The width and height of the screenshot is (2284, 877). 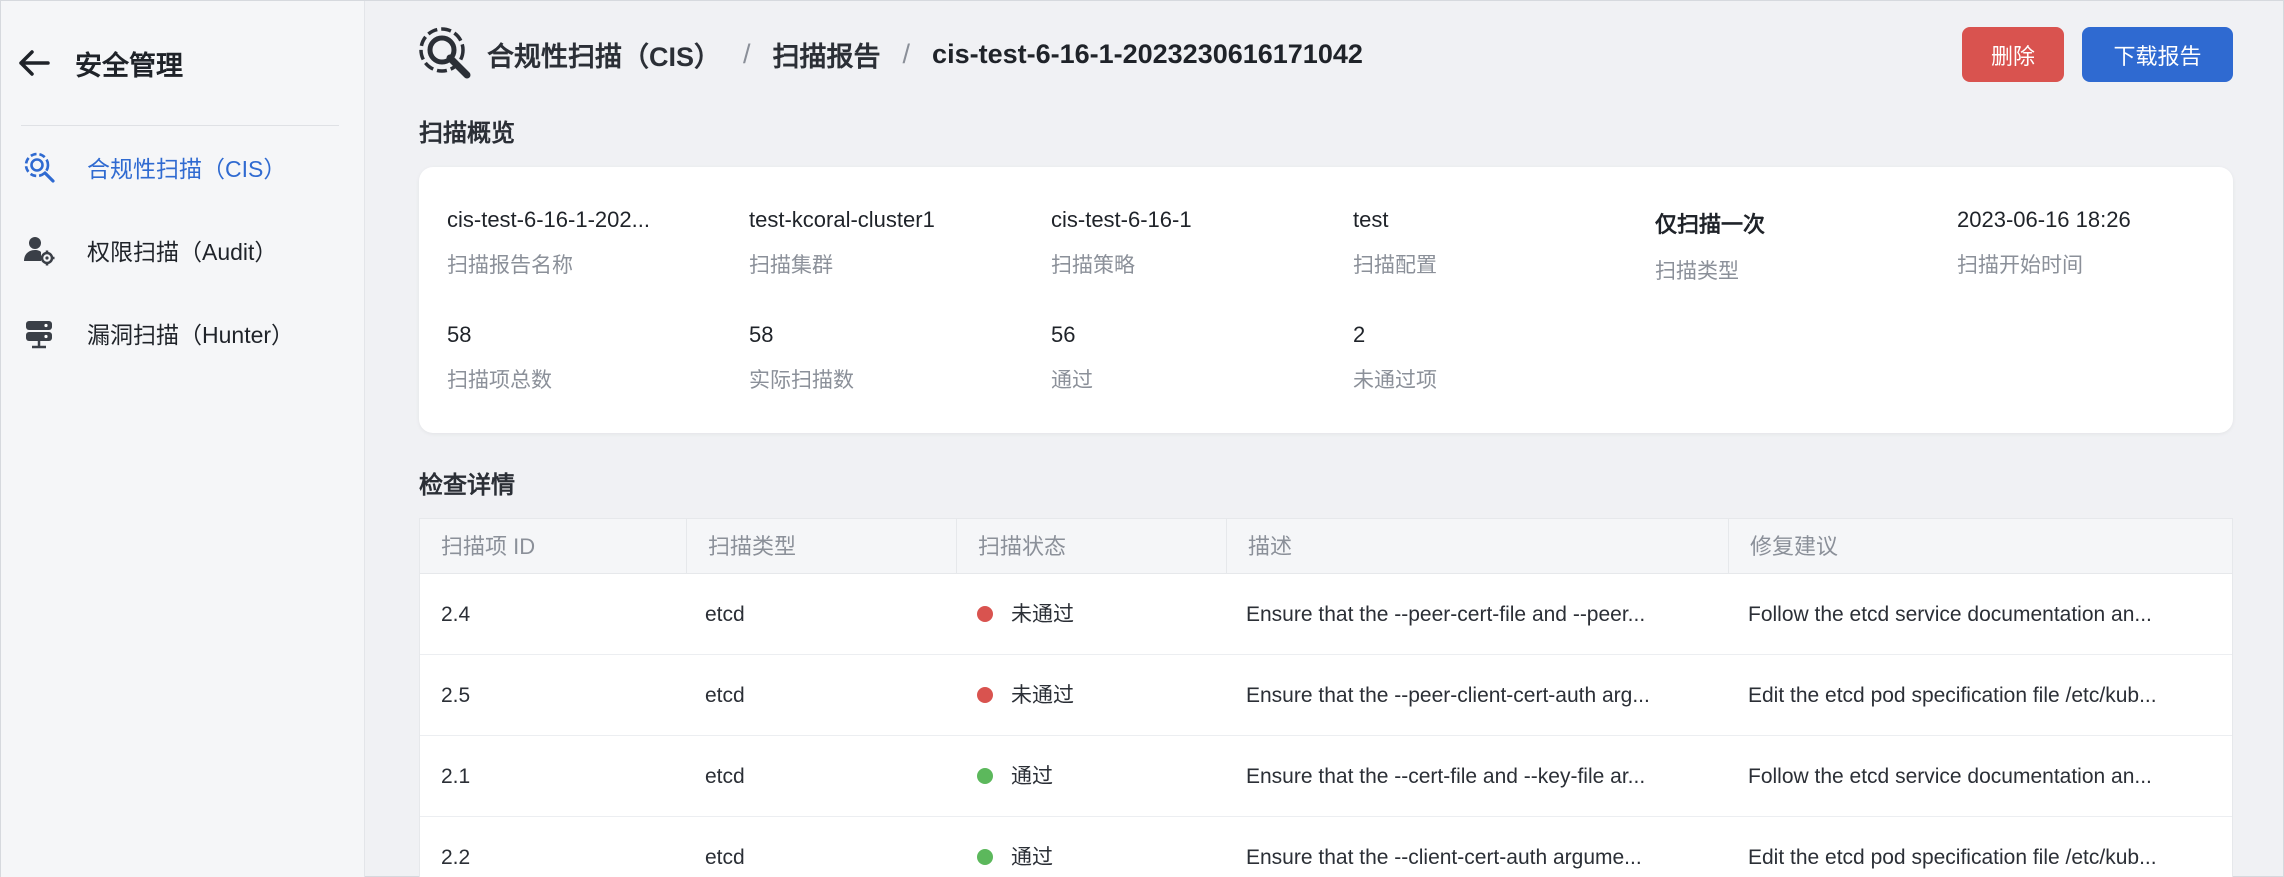 I want to click on sidebar-header: 安全管理, so click(x=100, y=63).